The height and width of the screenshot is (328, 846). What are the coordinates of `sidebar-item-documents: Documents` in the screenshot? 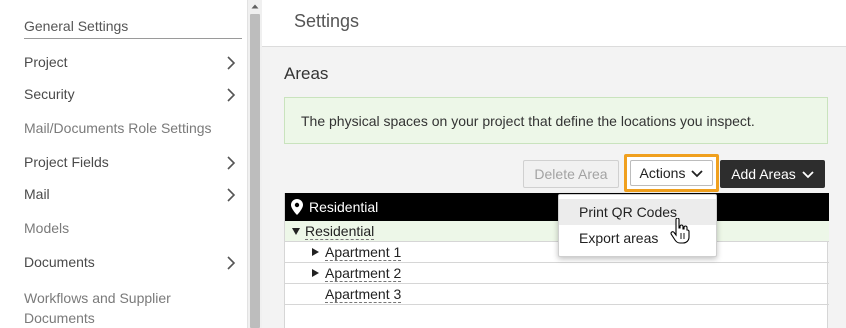 It's located at (132, 262).